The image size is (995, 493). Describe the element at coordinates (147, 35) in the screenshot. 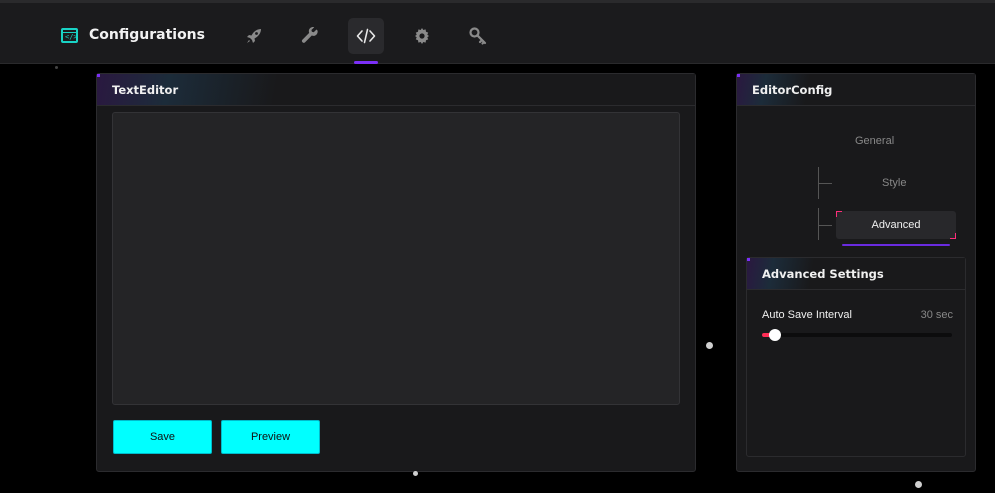

I see `app-title: Configurations` at that location.